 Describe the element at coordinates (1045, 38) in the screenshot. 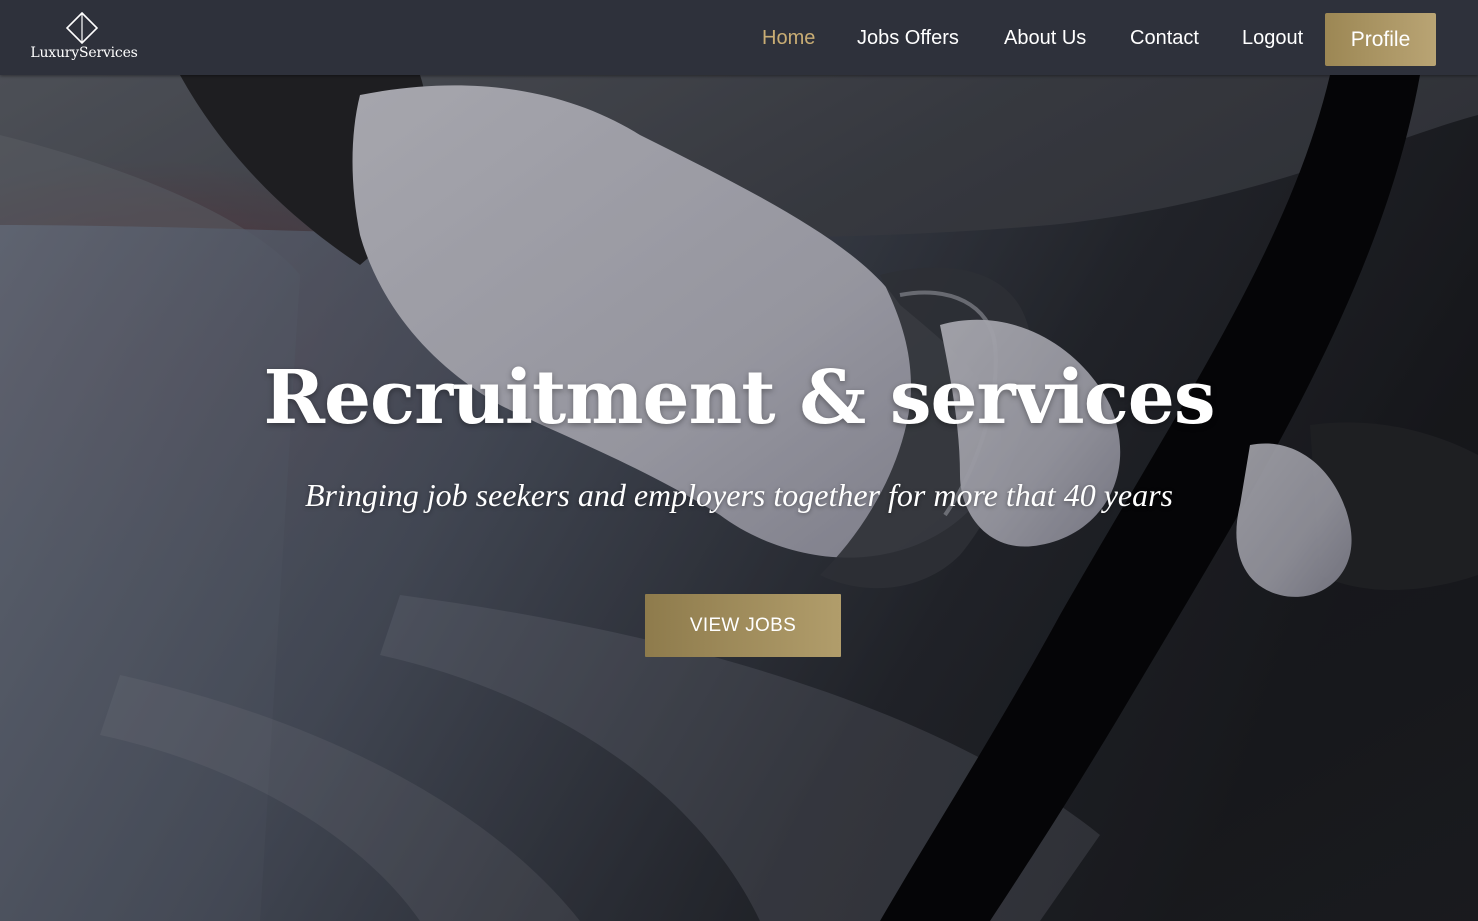

I see `nav-about-us-link: About Us` at that location.